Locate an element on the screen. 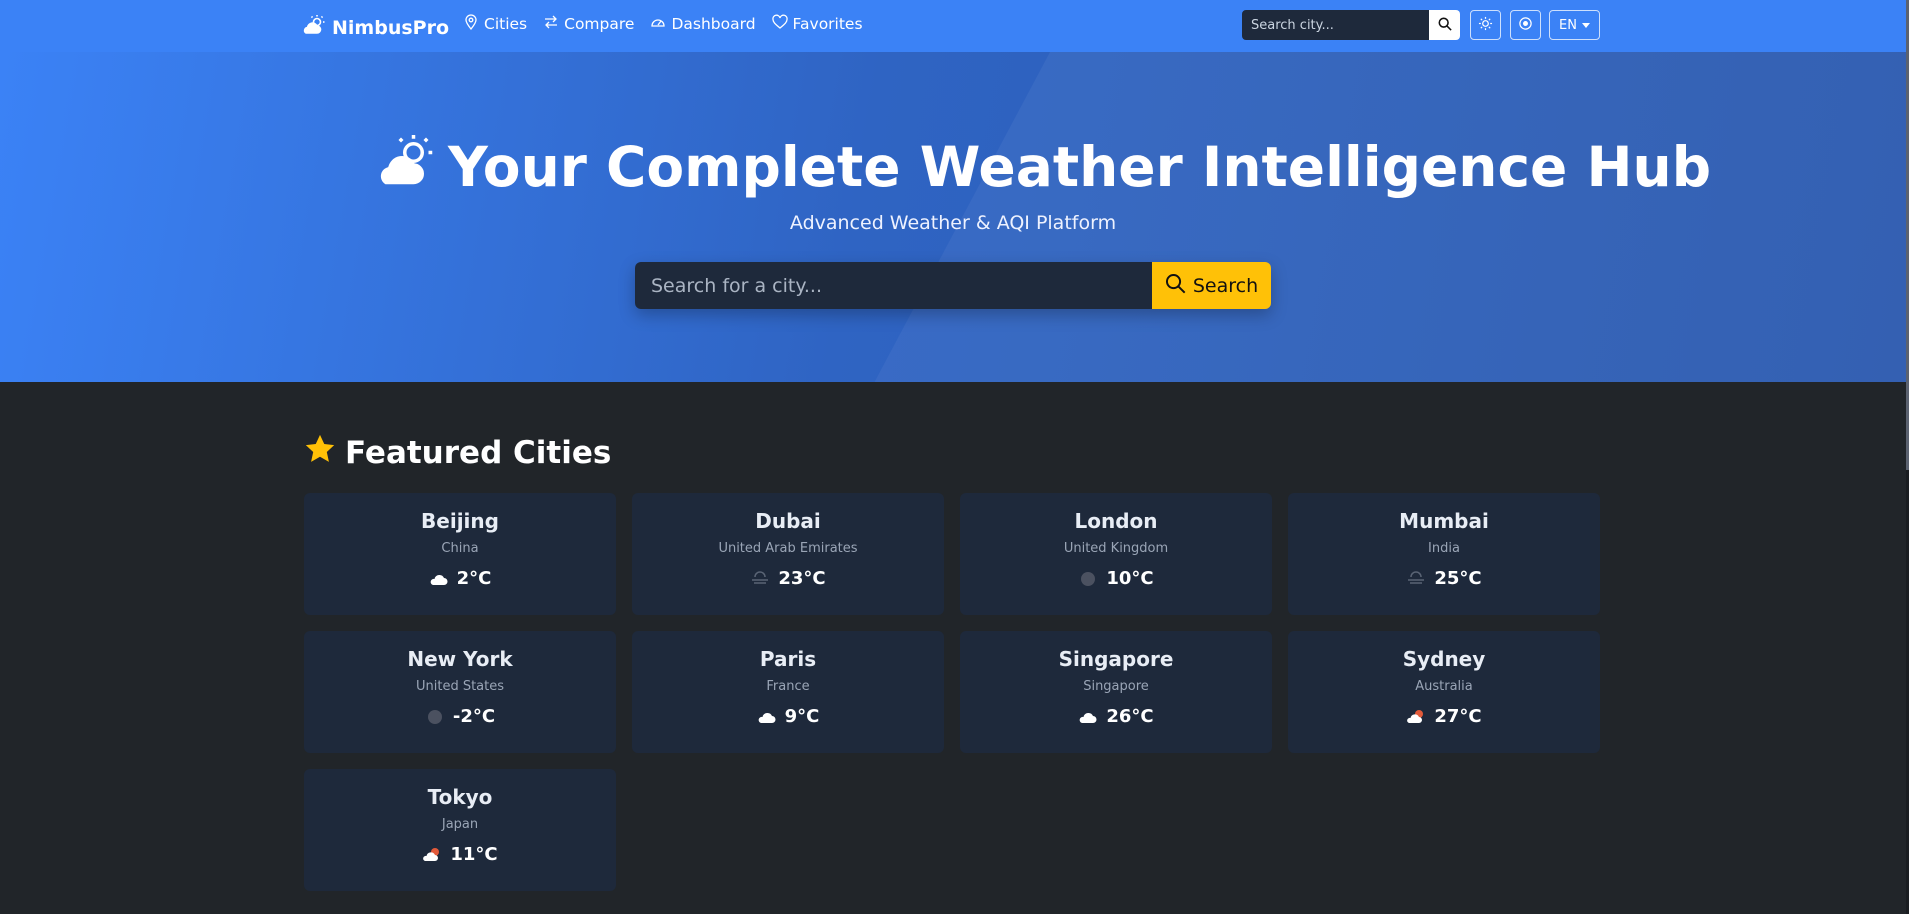 This screenshot has height=914, width=1909. city-temp-row: 9°C is located at coordinates (788, 716).